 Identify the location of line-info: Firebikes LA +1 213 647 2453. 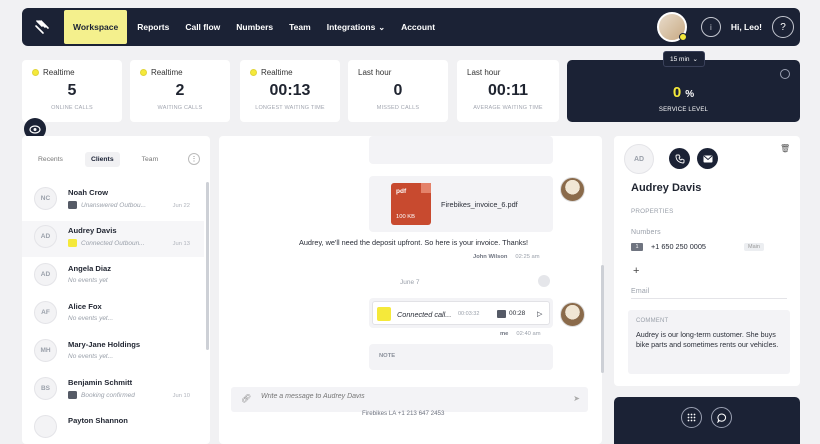
(403, 413).